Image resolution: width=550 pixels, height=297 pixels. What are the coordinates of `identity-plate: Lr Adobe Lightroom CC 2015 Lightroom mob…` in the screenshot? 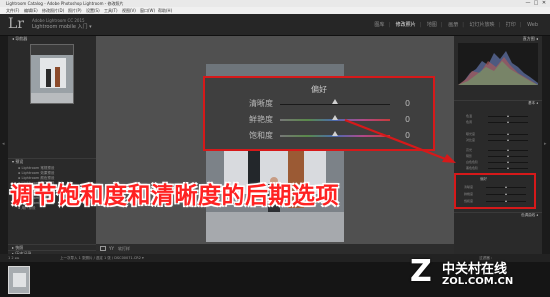 It's located at (275, 25).